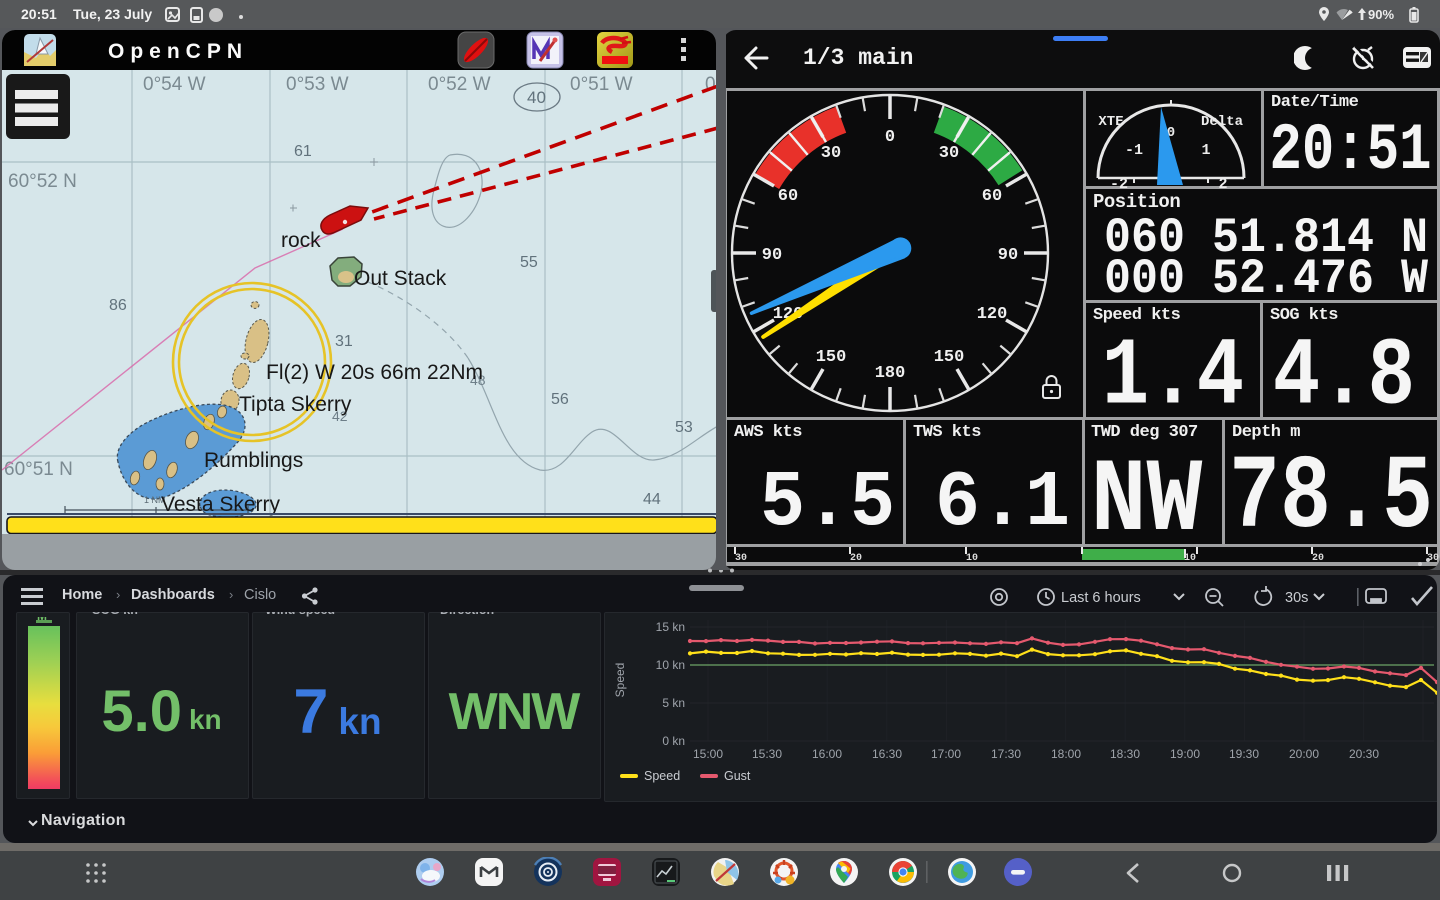 The image size is (1440, 900). What do you see at coordinates (42, 181) in the screenshot?
I see `svg-text: 60°52 N` at bounding box center [42, 181].